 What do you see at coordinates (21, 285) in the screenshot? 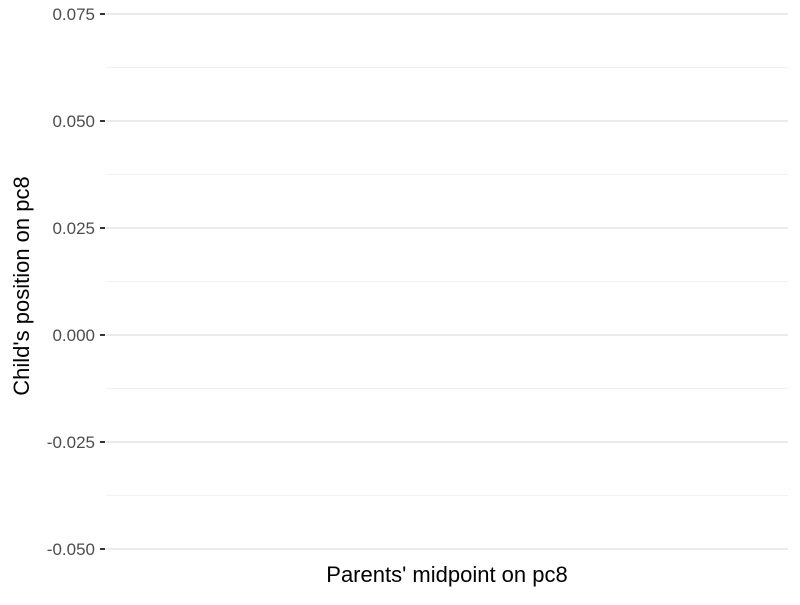
I see `y-axis-title: Child's position on pc8` at bounding box center [21, 285].